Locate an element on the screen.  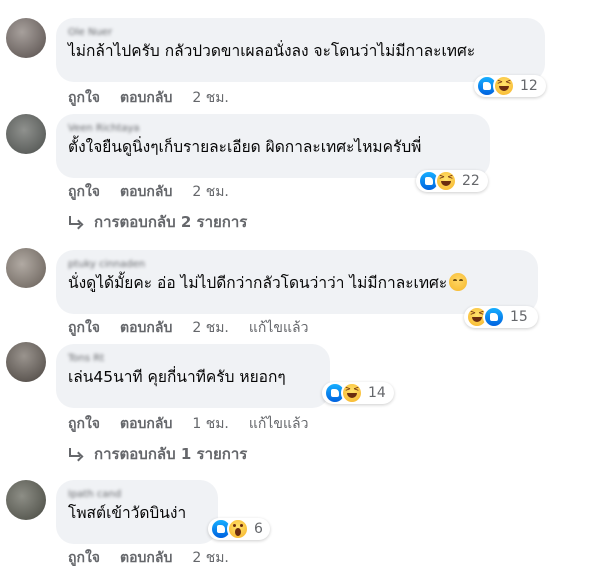
reaction-count: 14 is located at coordinates (377, 393).